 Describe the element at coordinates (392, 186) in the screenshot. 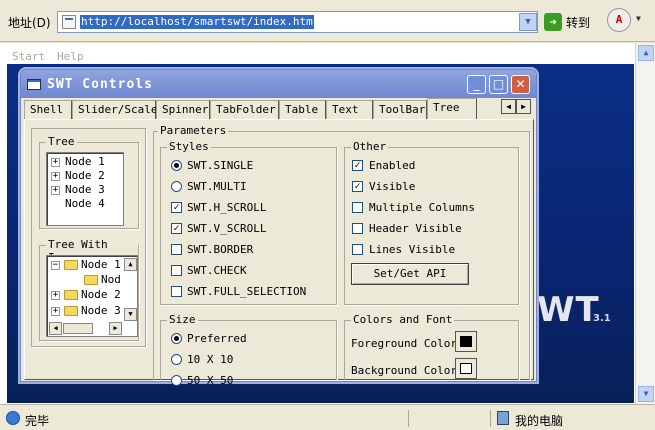

I see `other-label: Visible` at that location.